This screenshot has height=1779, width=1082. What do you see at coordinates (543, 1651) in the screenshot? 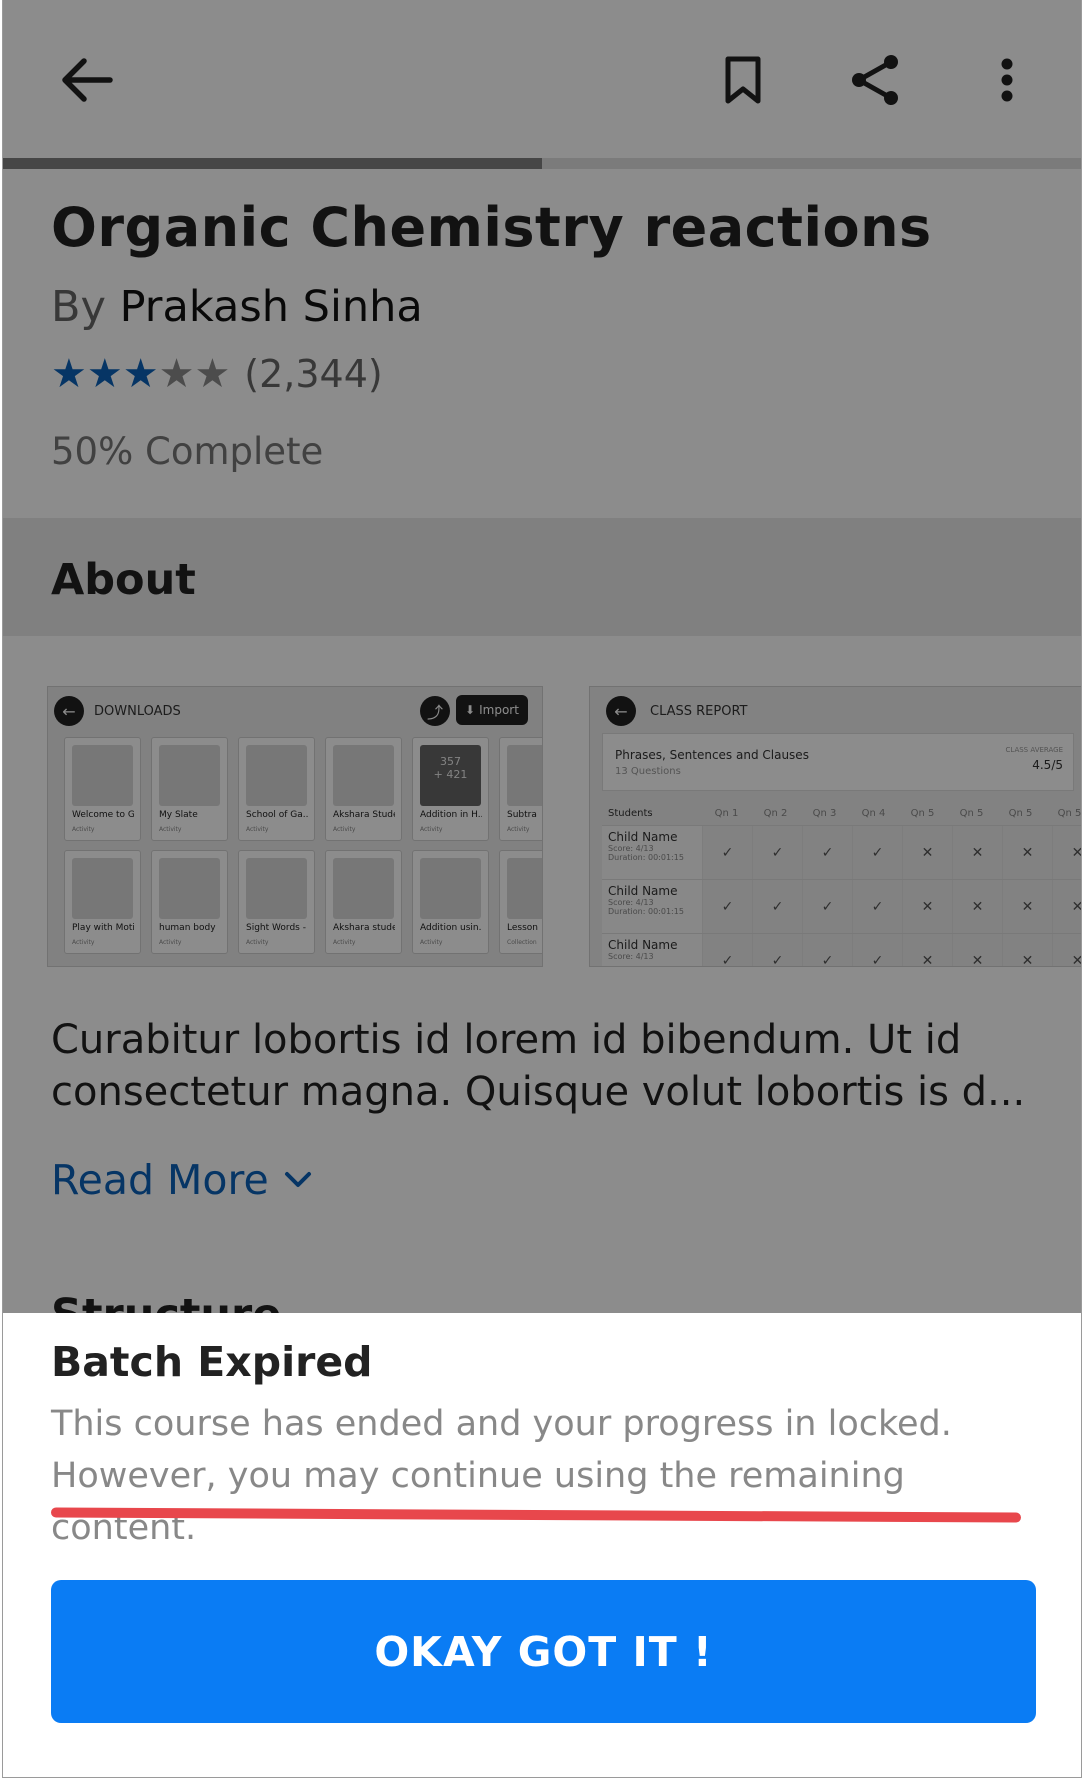
I see `okay-got-it-button: OKAY GOT IT !` at bounding box center [543, 1651].